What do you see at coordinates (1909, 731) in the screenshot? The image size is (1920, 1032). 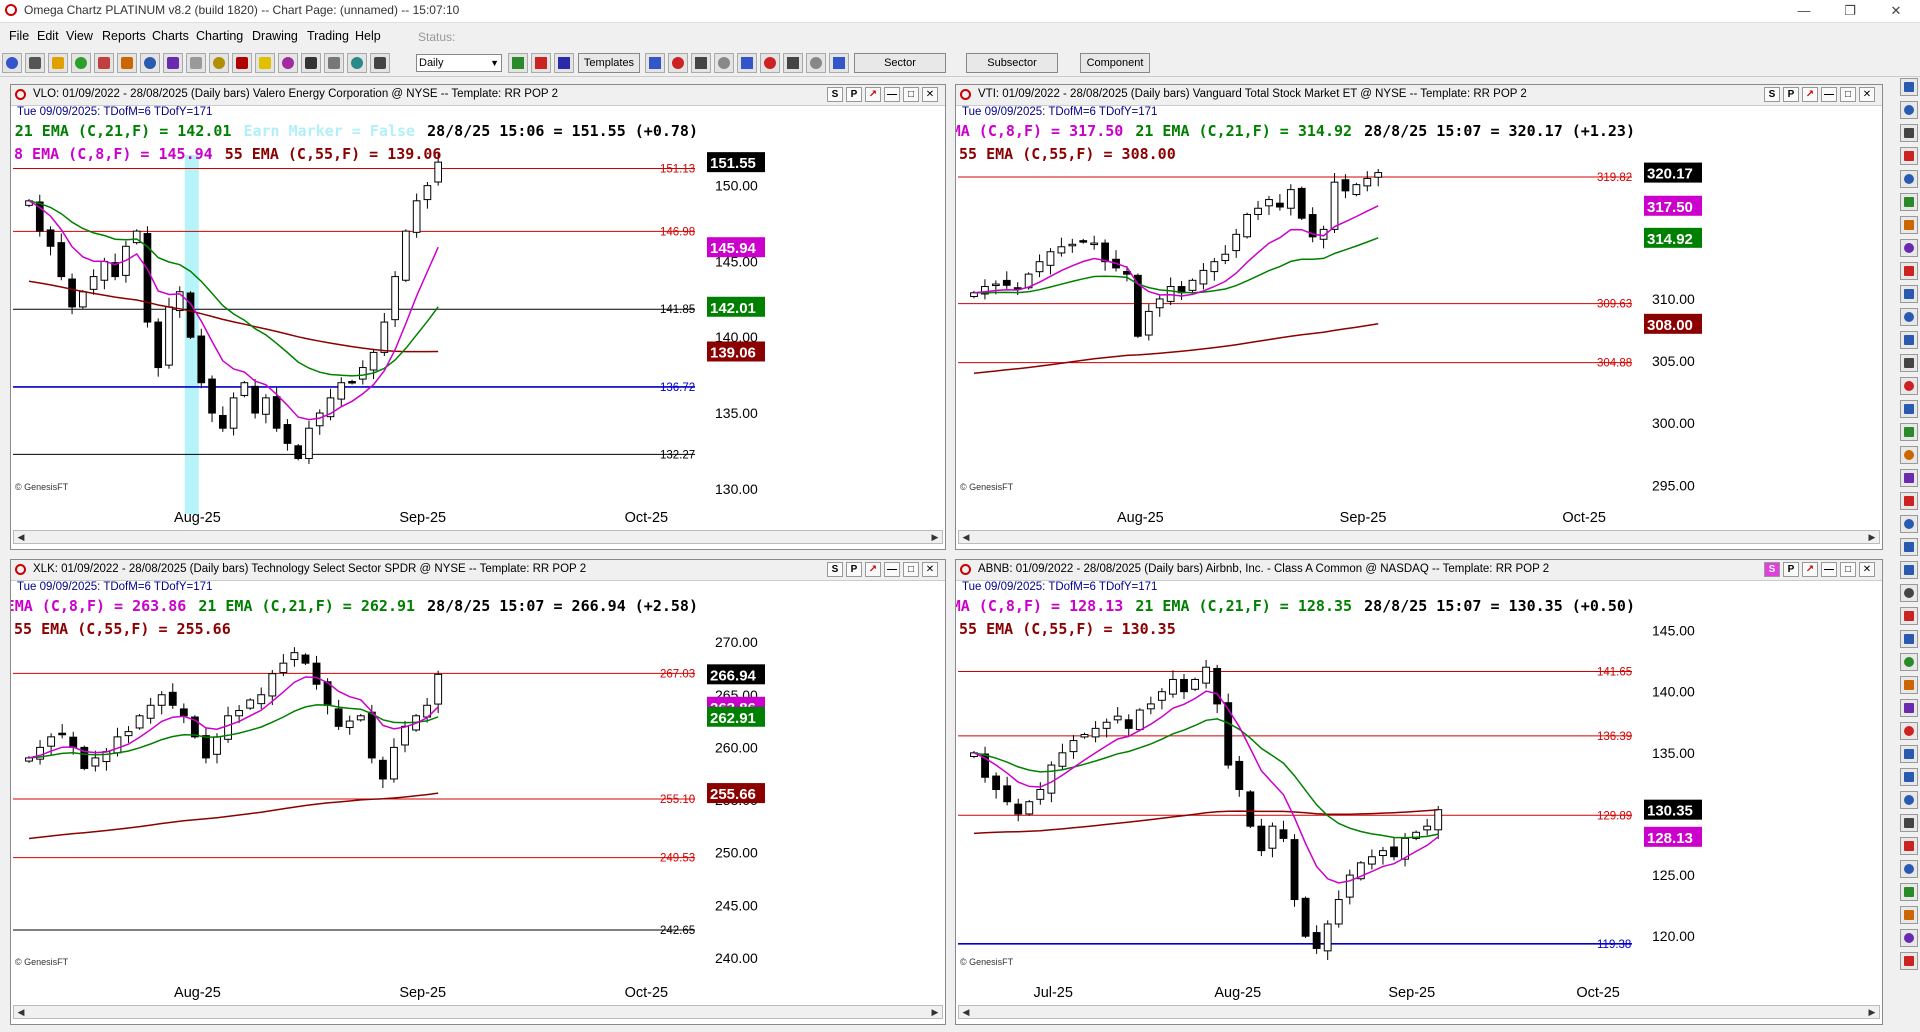 I see `tool-lock-icon` at bounding box center [1909, 731].